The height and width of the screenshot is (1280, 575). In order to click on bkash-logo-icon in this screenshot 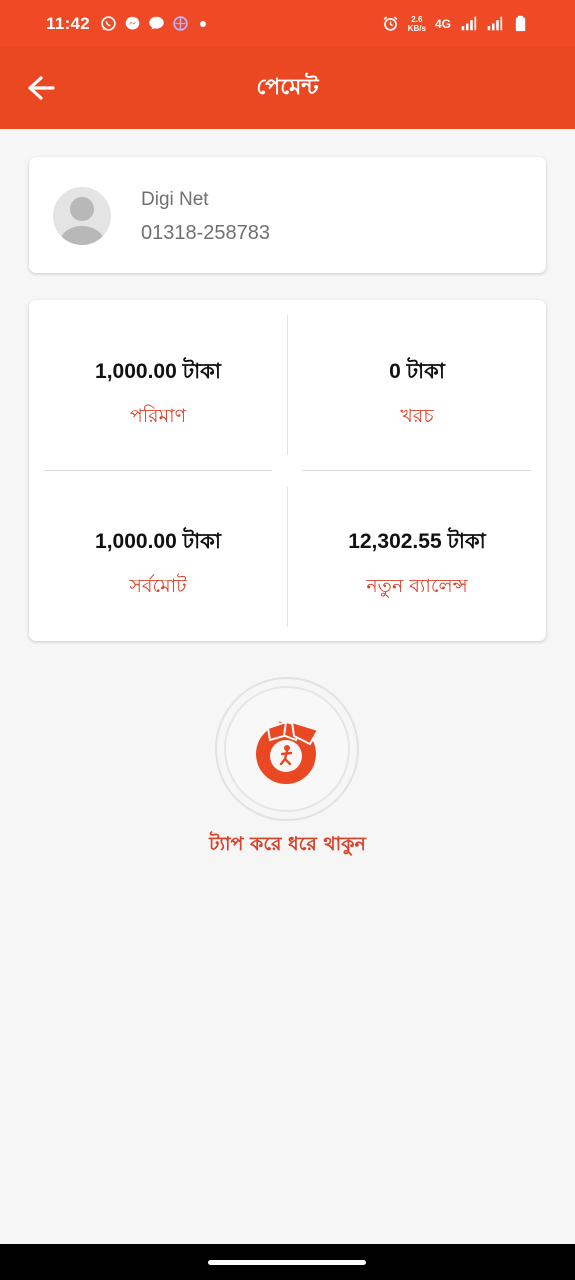, I will do `click(288, 751)`.